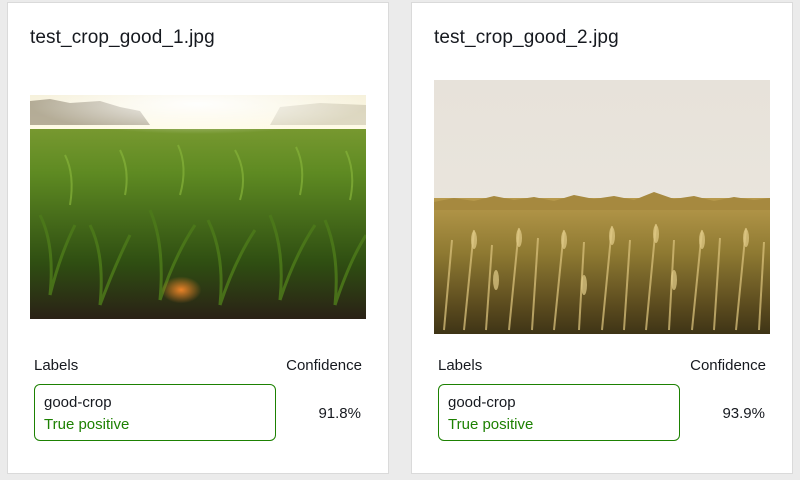  I want to click on image-file-name: test_crop_good_1.jpg, so click(122, 37).